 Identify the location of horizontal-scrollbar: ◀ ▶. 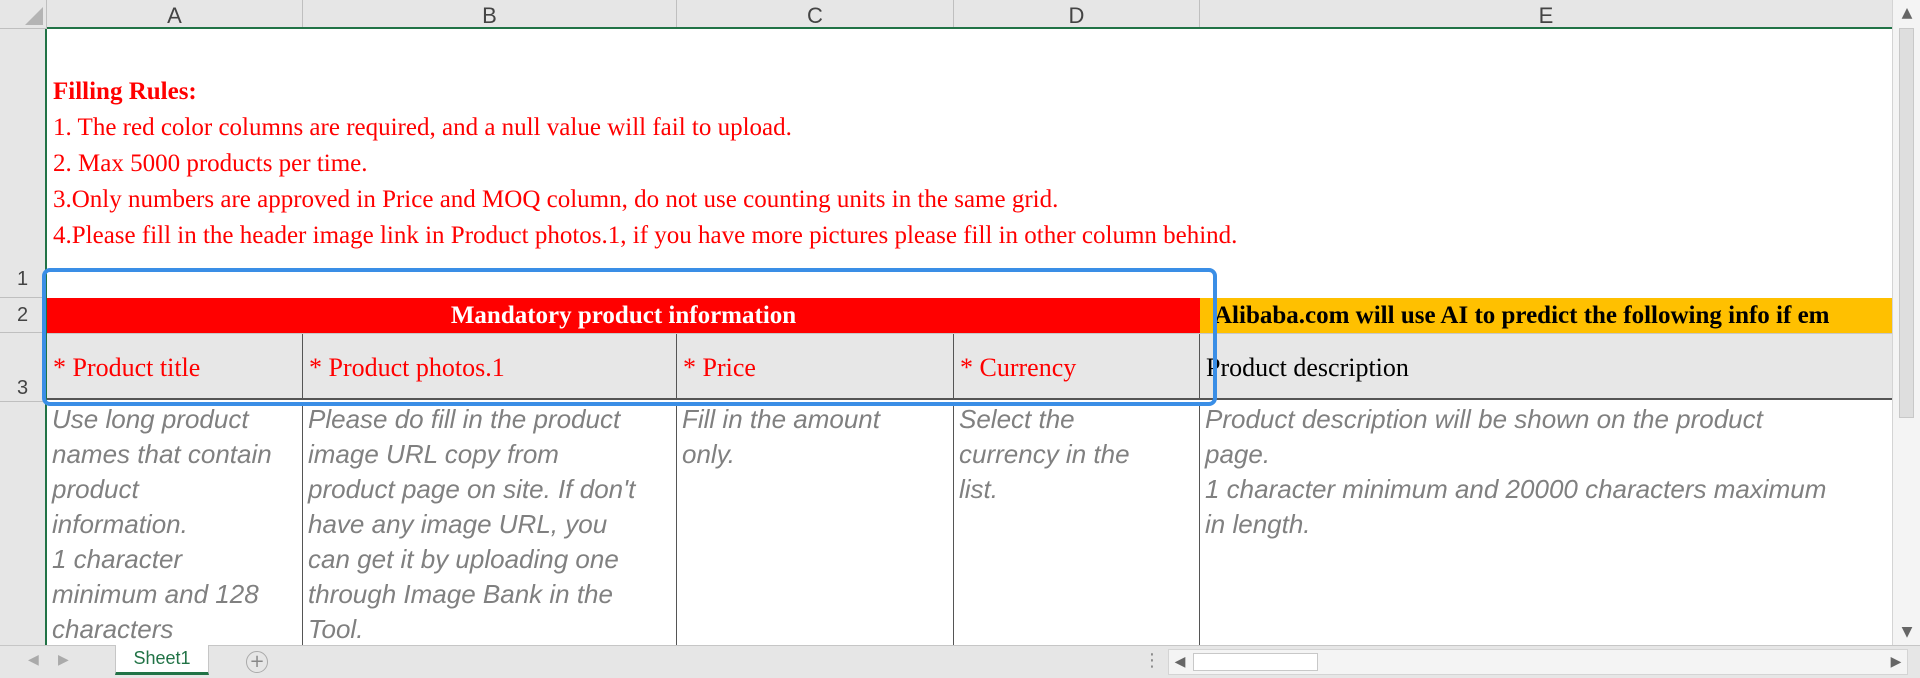
(1538, 662).